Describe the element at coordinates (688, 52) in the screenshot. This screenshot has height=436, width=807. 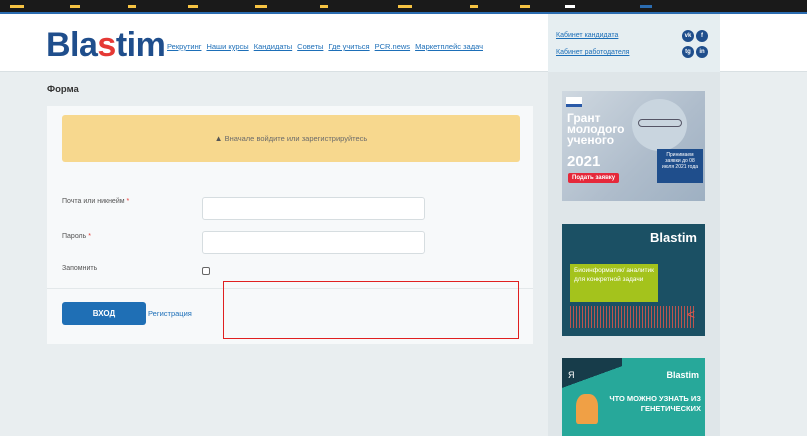
I see `telegram-icon: tg` at that location.